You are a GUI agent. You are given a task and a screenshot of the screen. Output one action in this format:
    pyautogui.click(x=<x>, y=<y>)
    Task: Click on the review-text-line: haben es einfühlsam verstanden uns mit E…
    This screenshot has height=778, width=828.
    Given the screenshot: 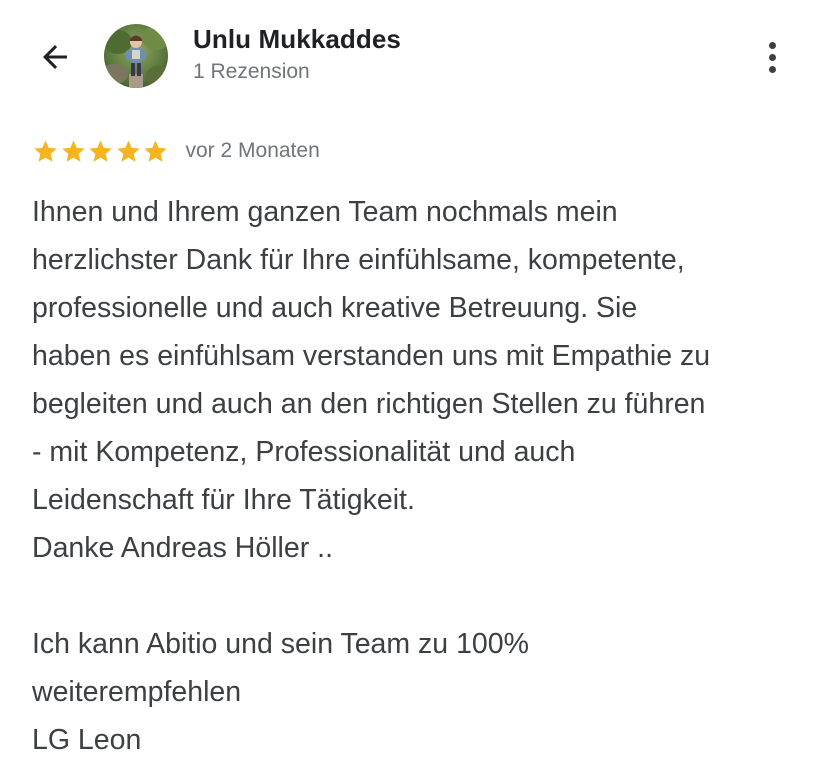 What is the action you would take?
    pyautogui.click(x=371, y=356)
    